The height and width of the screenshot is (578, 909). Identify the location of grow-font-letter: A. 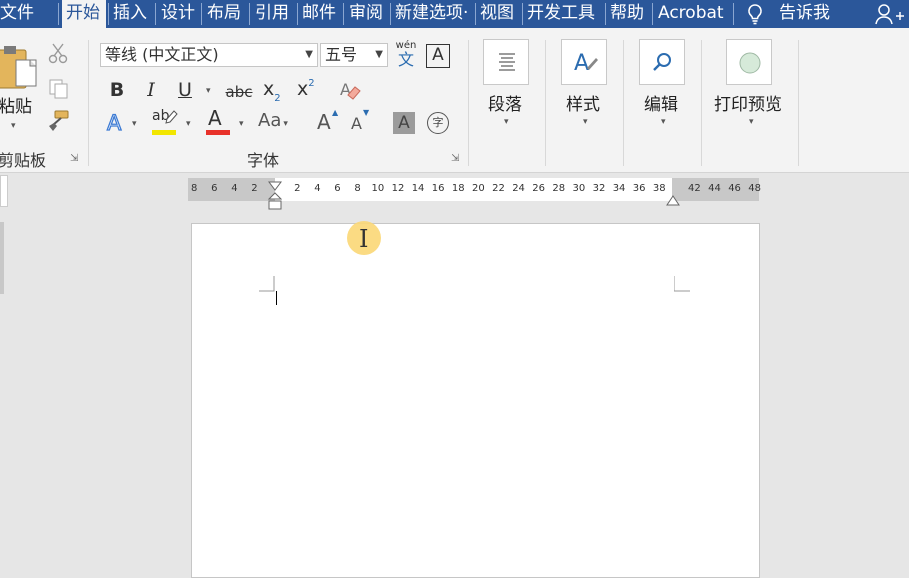
(324, 122).